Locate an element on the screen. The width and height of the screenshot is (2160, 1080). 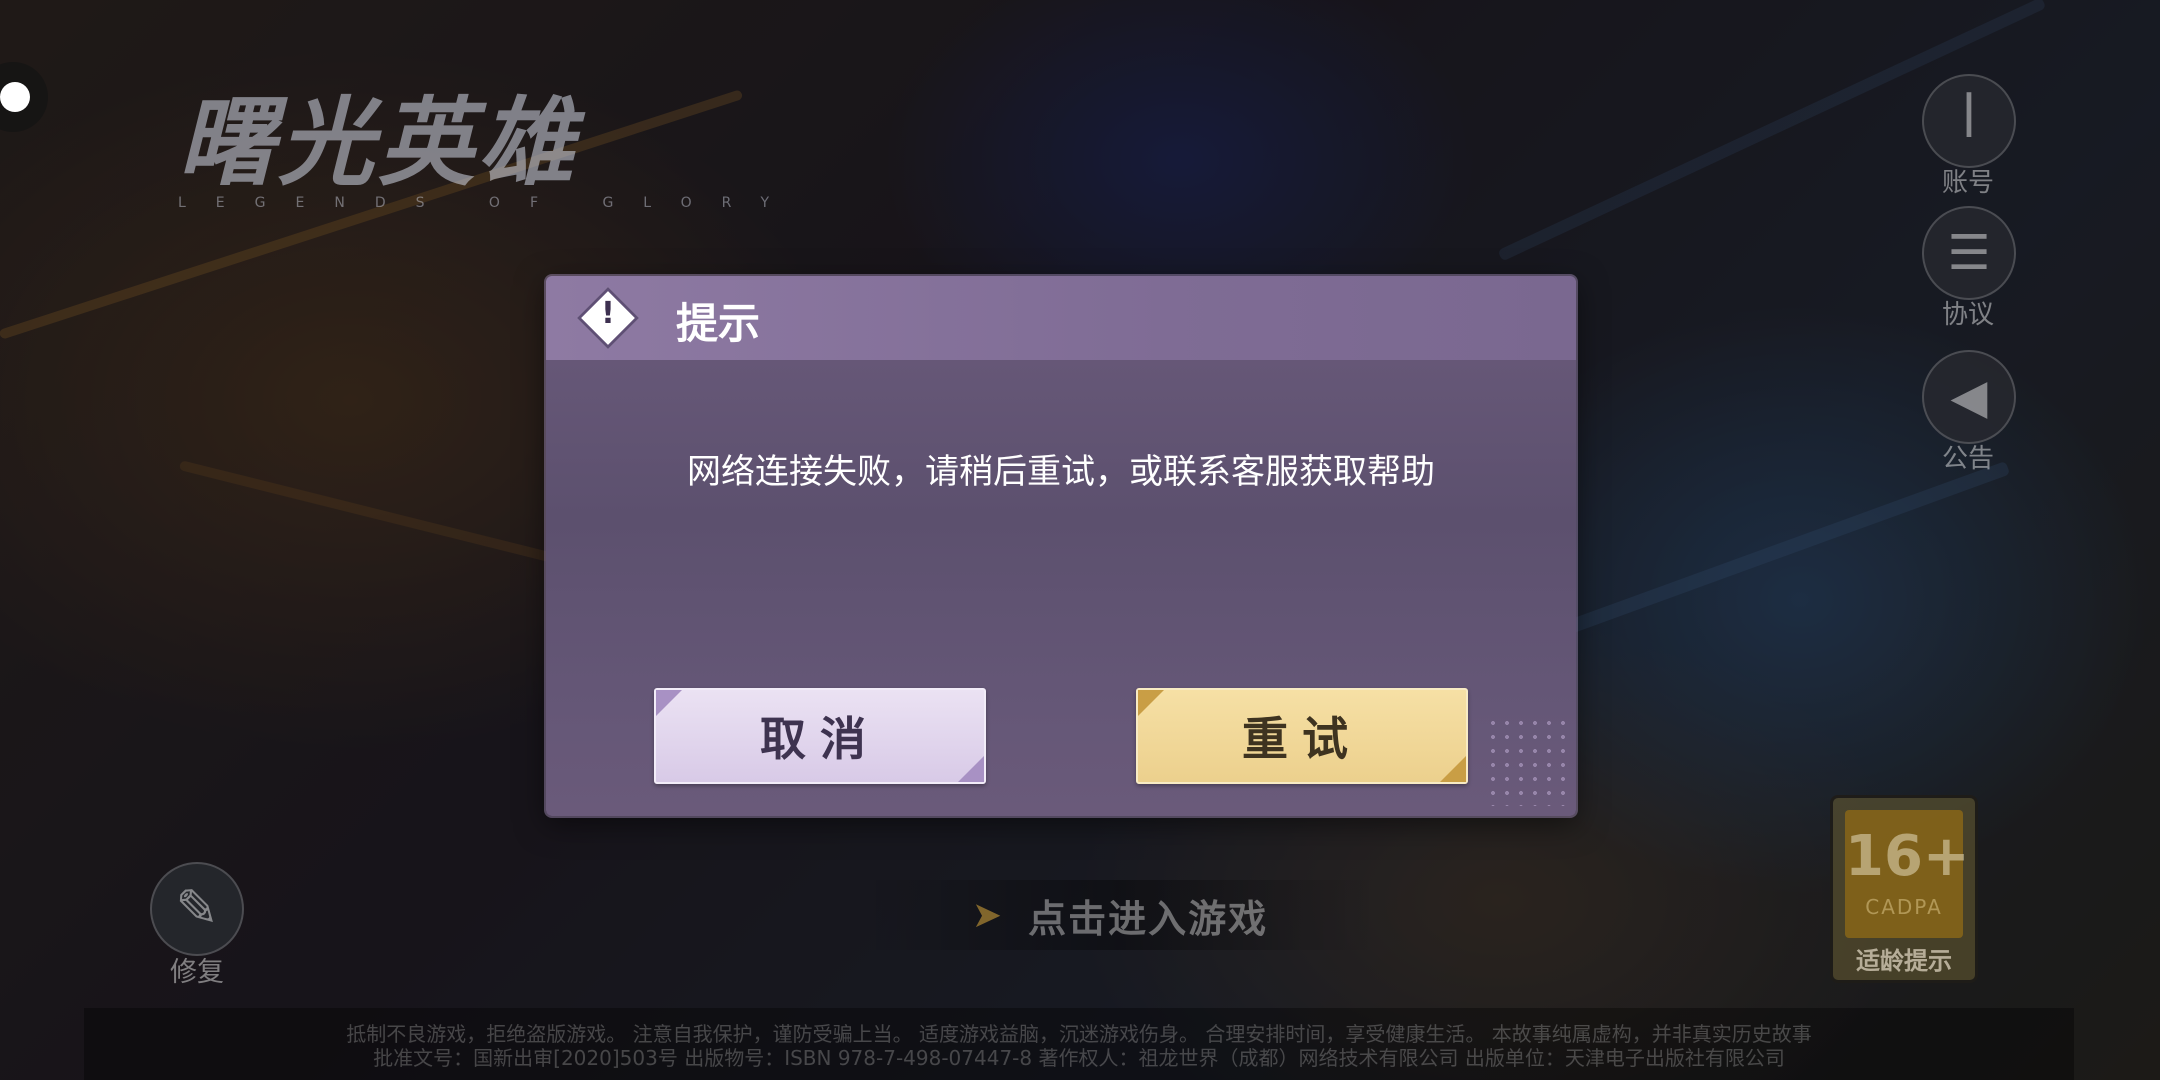
announcement-button: ◀ 公告 is located at coordinates (1969, 412).